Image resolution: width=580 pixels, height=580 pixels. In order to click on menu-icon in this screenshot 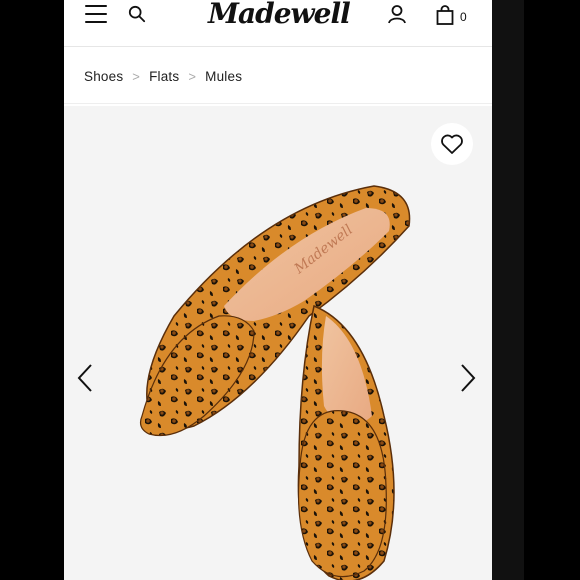, I will do `click(96, 14)`.